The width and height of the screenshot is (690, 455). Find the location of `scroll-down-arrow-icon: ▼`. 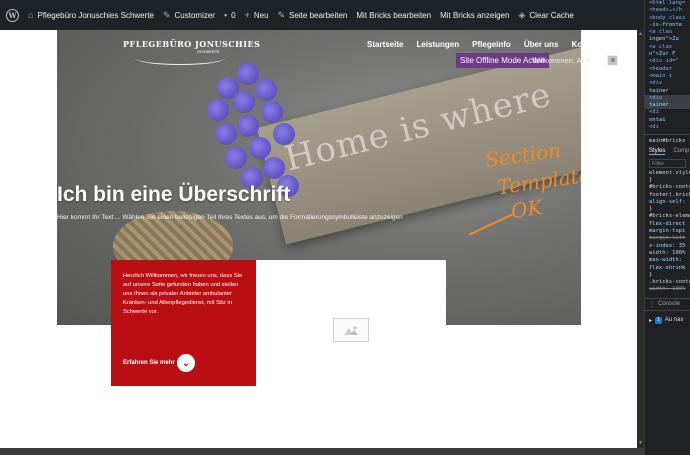

scroll-down-arrow-icon: ▼ is located at coordinates (640, 443).